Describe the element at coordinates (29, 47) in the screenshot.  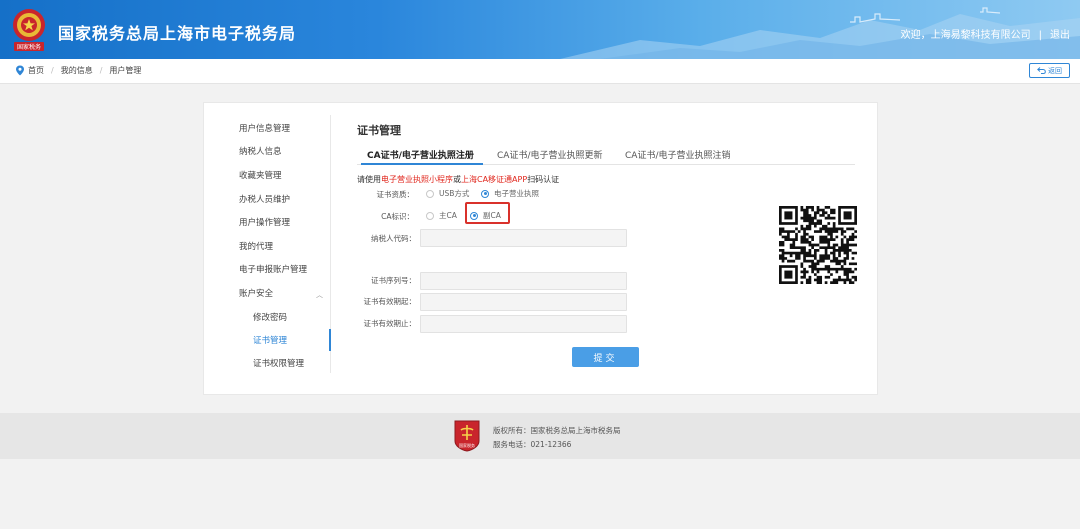
I see `emblem-text: 国家税务` at that location.